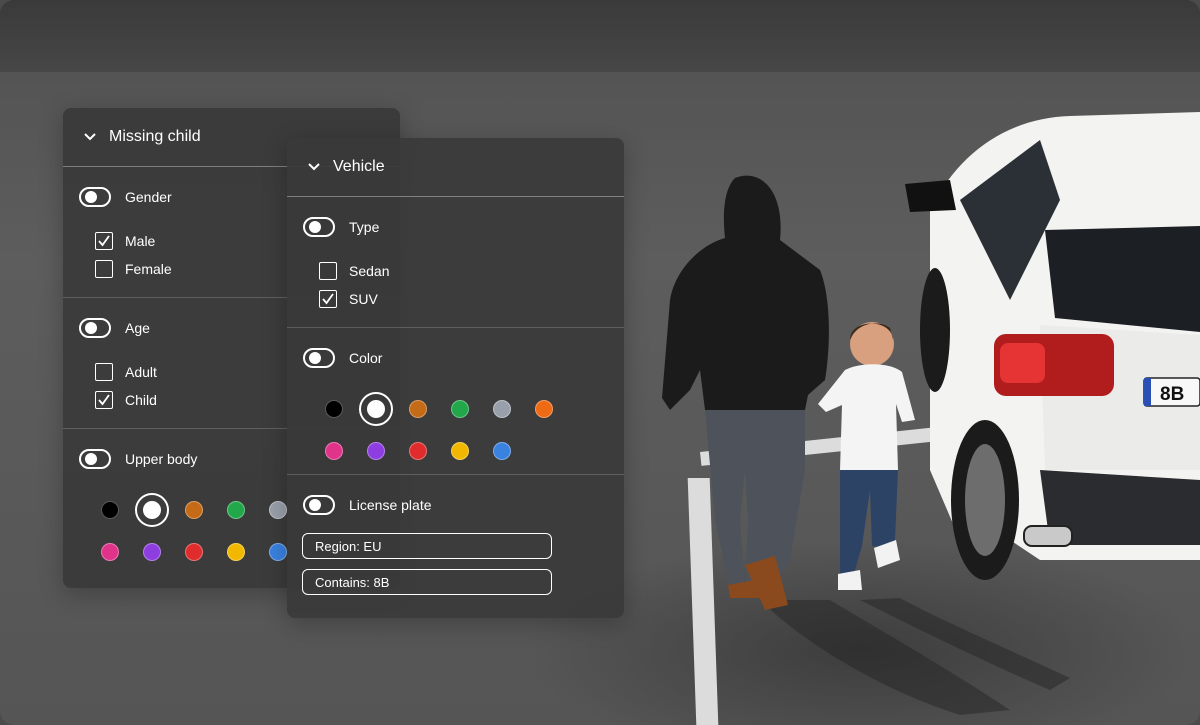  Describe the element at coordinates (427, 582) in the screenshot. I see `contains-field: Contains: 8B` at that location.